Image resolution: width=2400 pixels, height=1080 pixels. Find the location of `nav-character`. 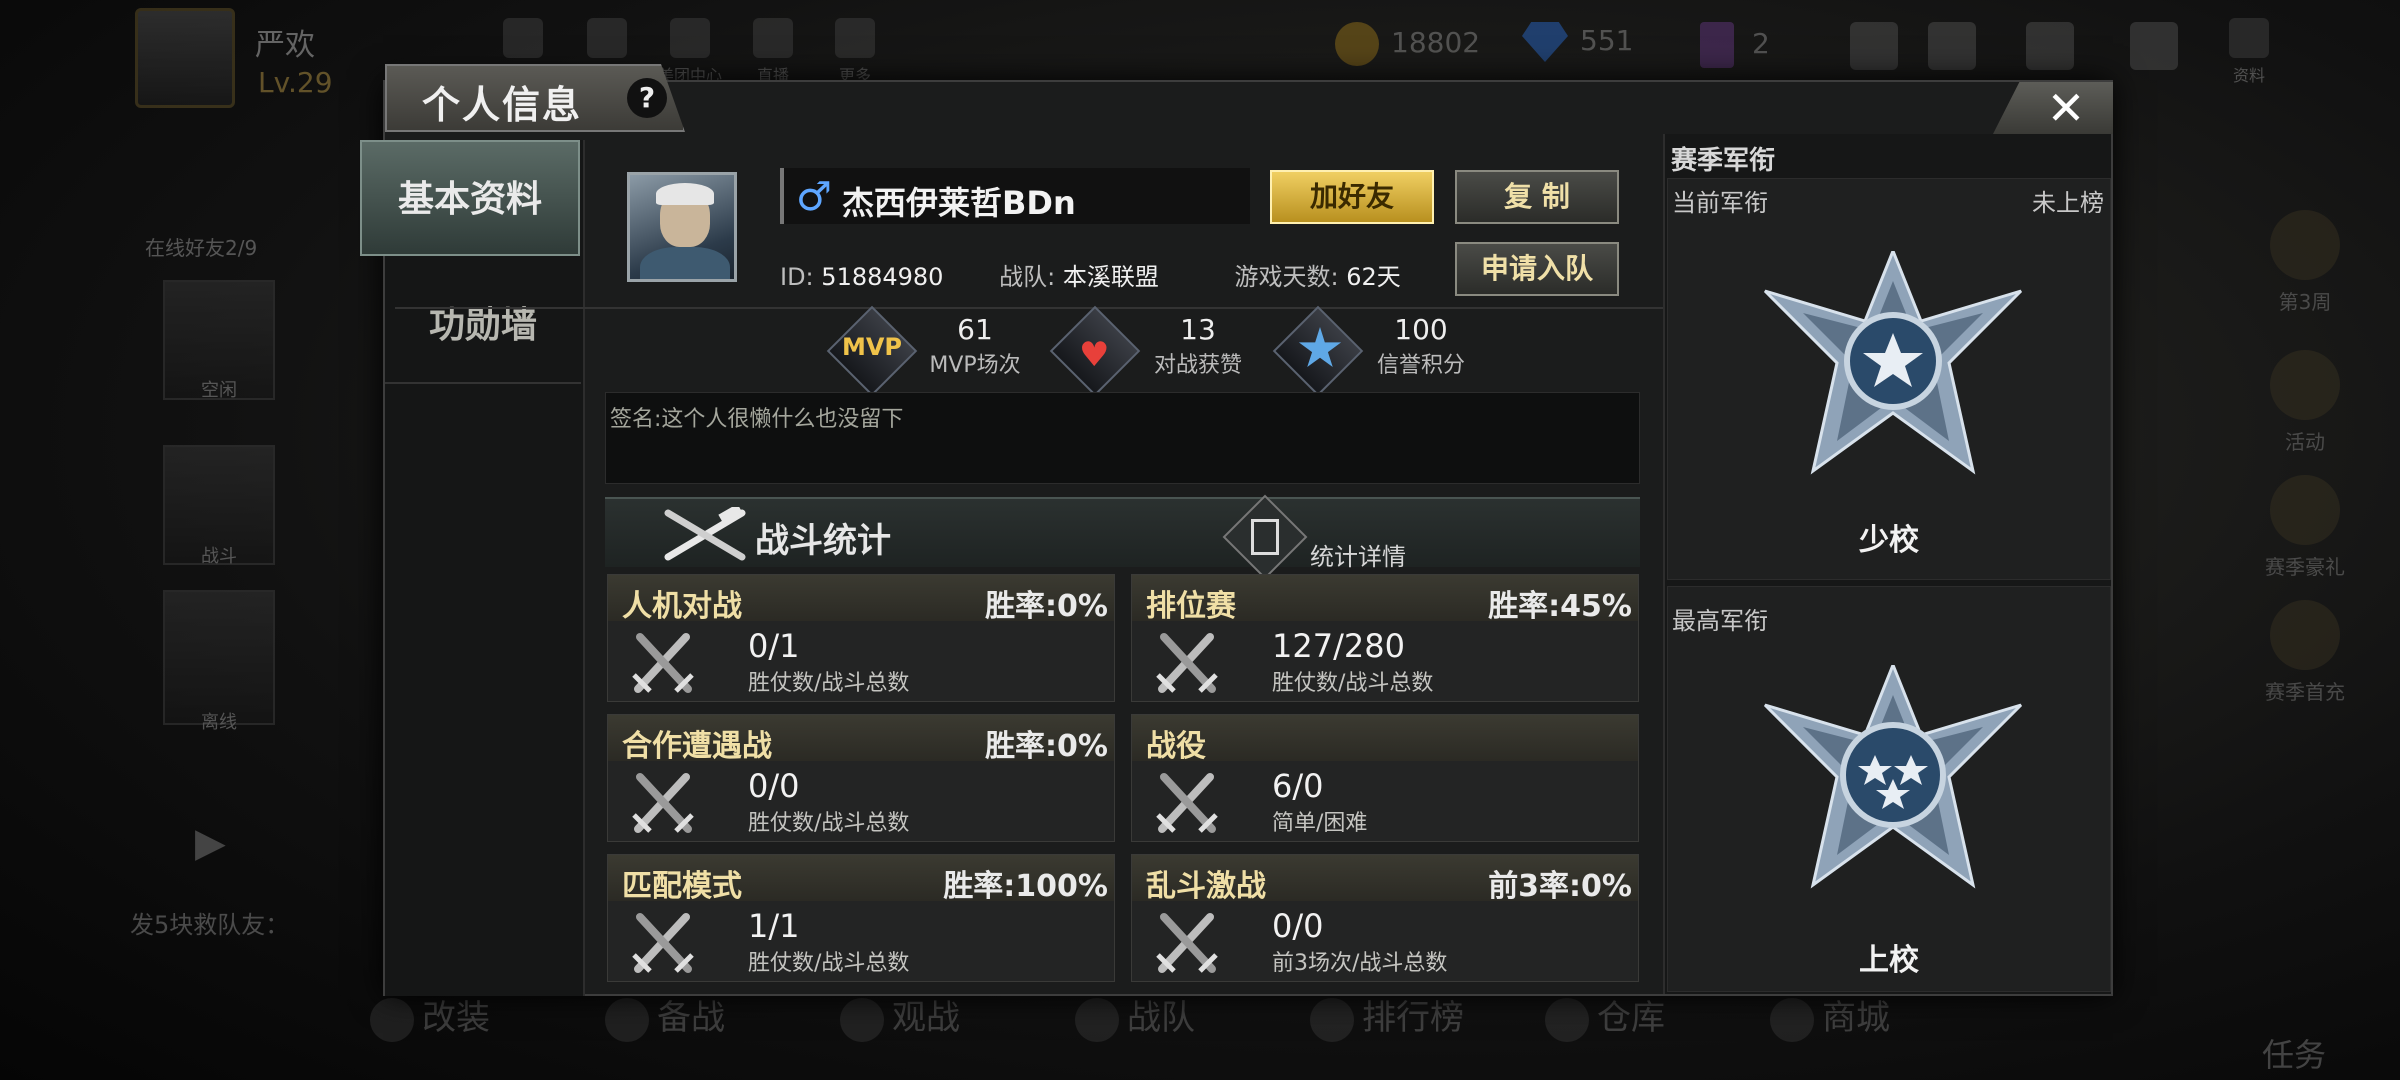

nav-character is located at coordinates (607, 40).